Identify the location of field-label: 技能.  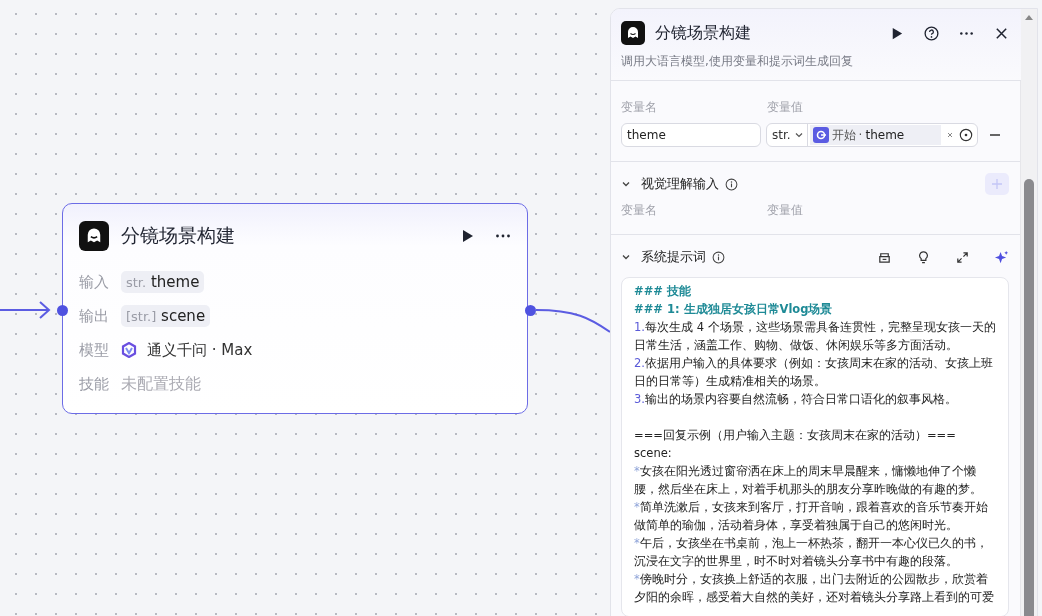
(94, 384).